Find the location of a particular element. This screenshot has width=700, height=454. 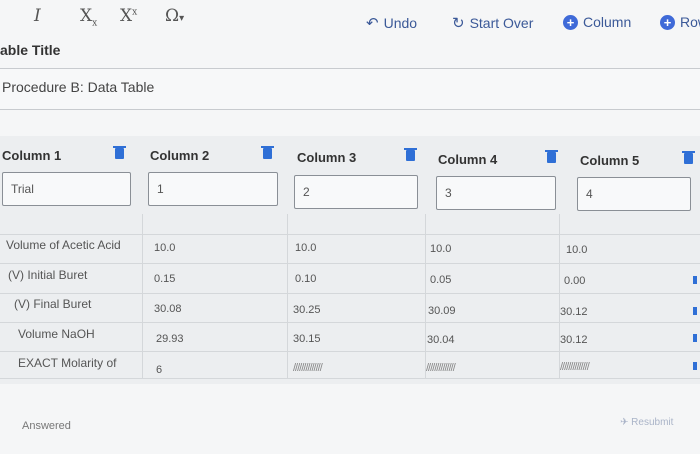

column-header-2: Column 2 is located at coordinates (179, 155).